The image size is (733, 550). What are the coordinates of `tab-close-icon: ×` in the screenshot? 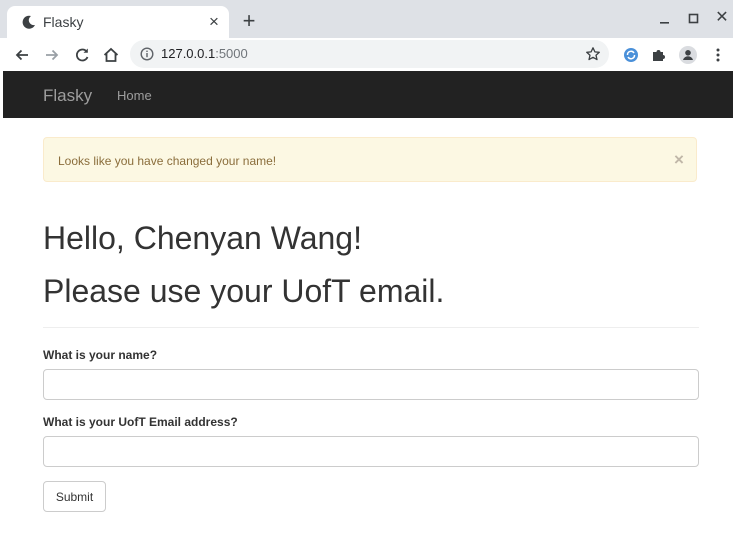 It's located at (214, 22).